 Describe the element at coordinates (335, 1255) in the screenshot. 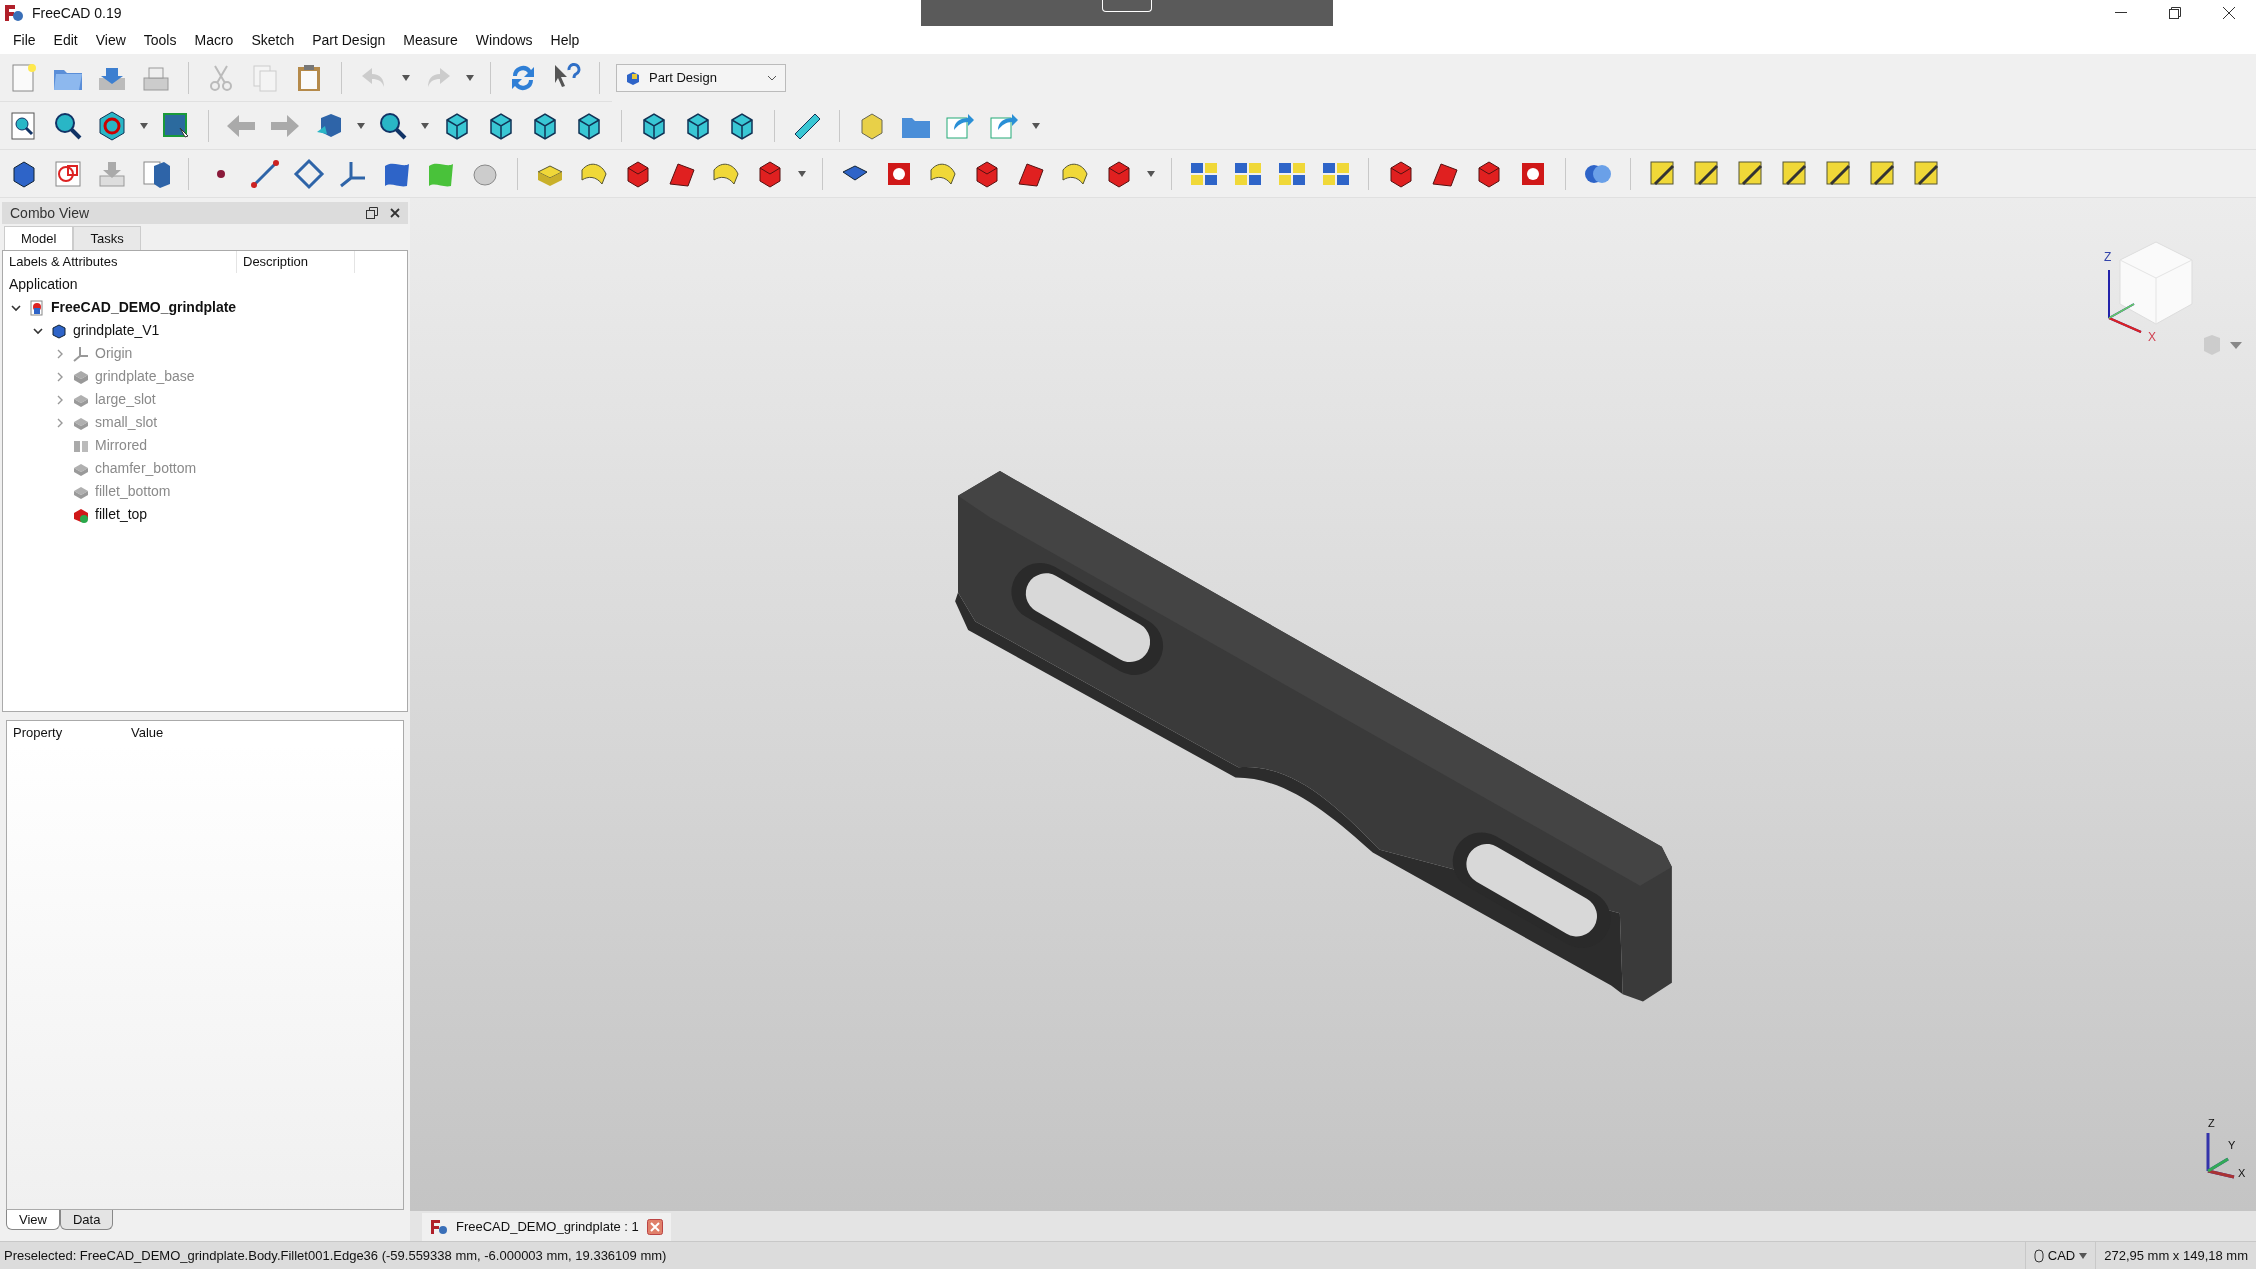

I see `status-message: Preselected: FreeCAD_DEMO_grindplate.Body.Fillet001.Edge36 (-59.559338 mm, -6.000003 mm, 19.336109 mm)` at that location.